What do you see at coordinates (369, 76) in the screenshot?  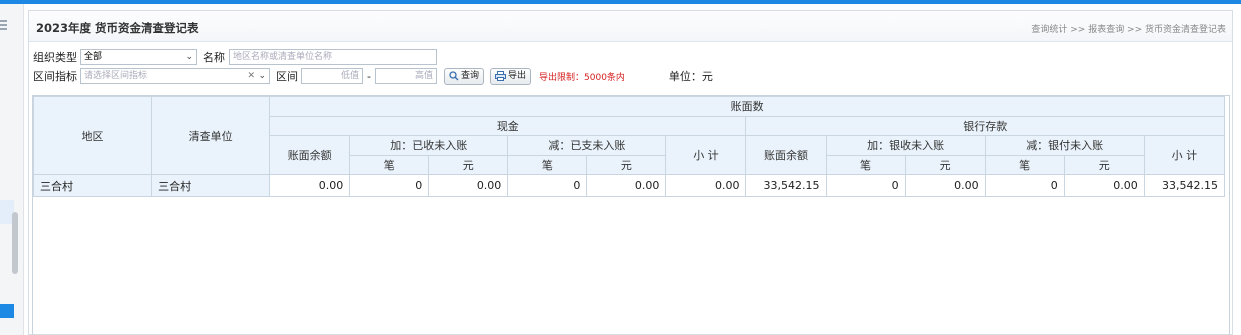 I see `range-dash: -` at bounding box center [369, 76].